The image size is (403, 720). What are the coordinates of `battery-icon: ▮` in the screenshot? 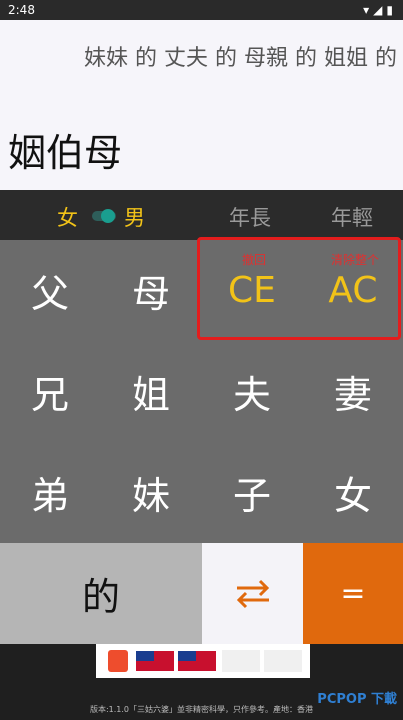 It's located at (391, 10).